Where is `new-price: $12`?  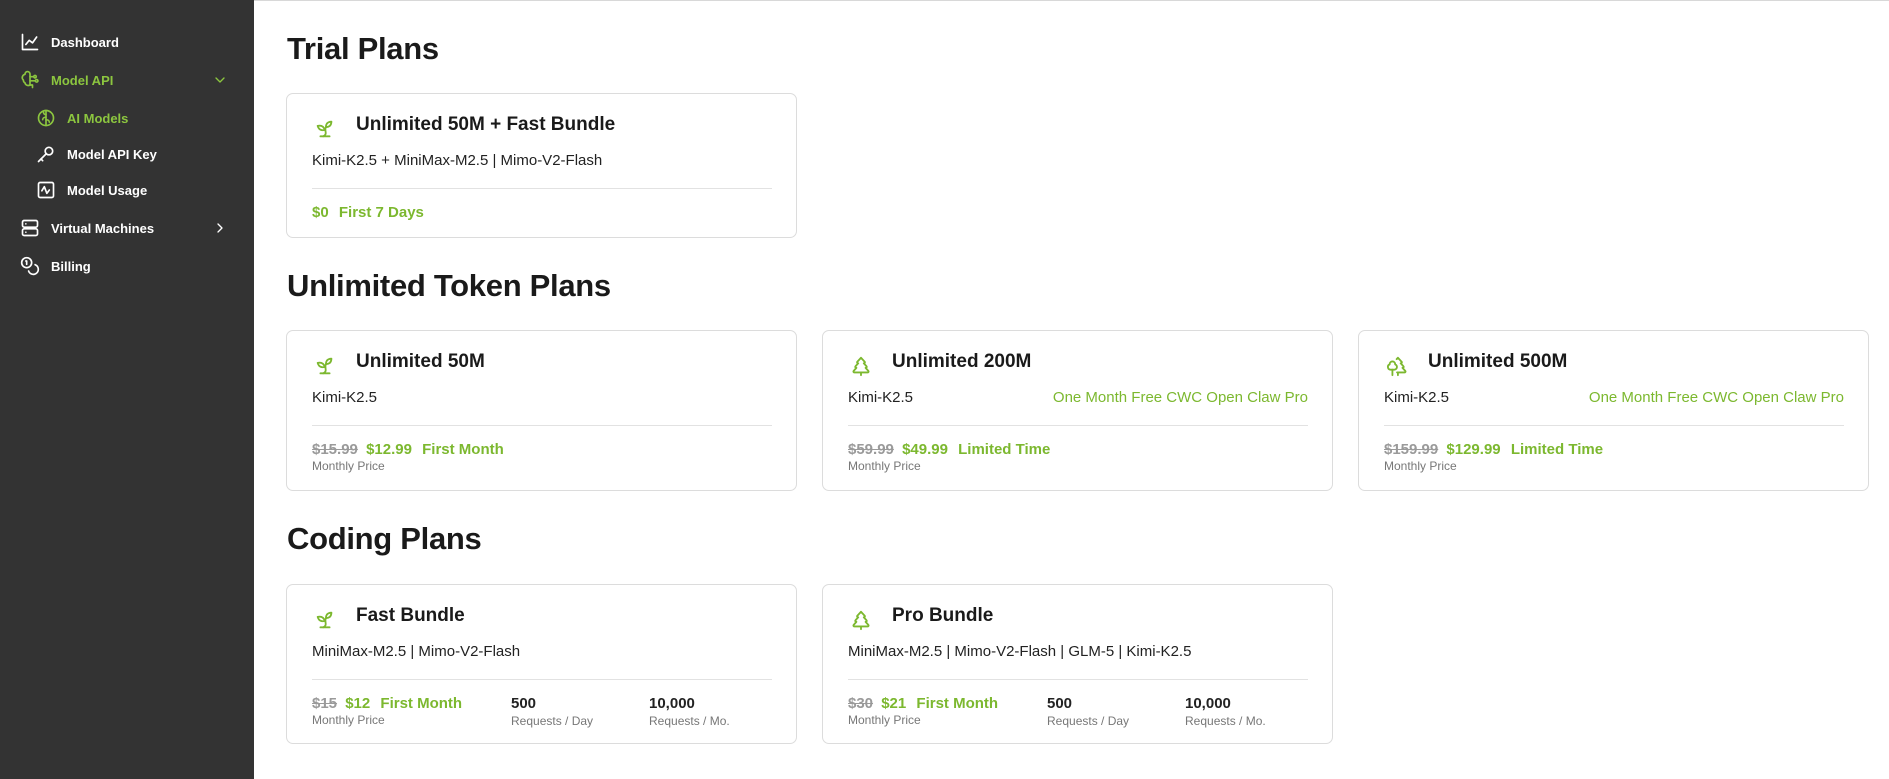 new-price: $12 is located at coordinates (358, 703).